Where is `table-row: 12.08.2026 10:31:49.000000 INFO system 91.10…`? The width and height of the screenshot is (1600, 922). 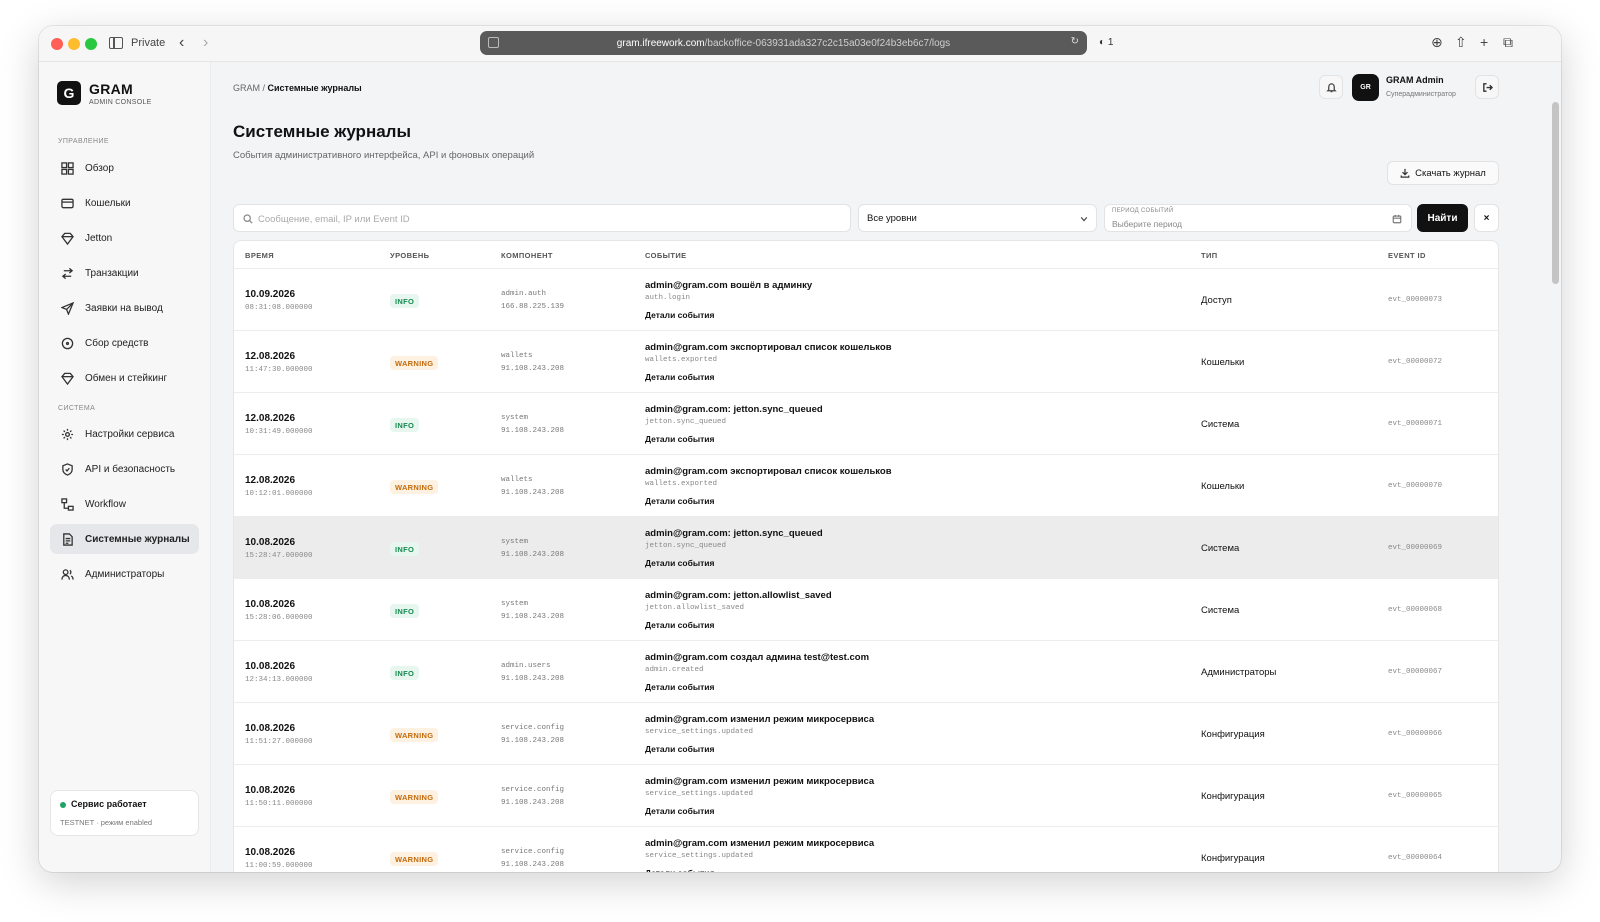
table-row: 12.08.2026 10:31:49.000000 INFO system 91.10… is located at coordinates (866, 424).